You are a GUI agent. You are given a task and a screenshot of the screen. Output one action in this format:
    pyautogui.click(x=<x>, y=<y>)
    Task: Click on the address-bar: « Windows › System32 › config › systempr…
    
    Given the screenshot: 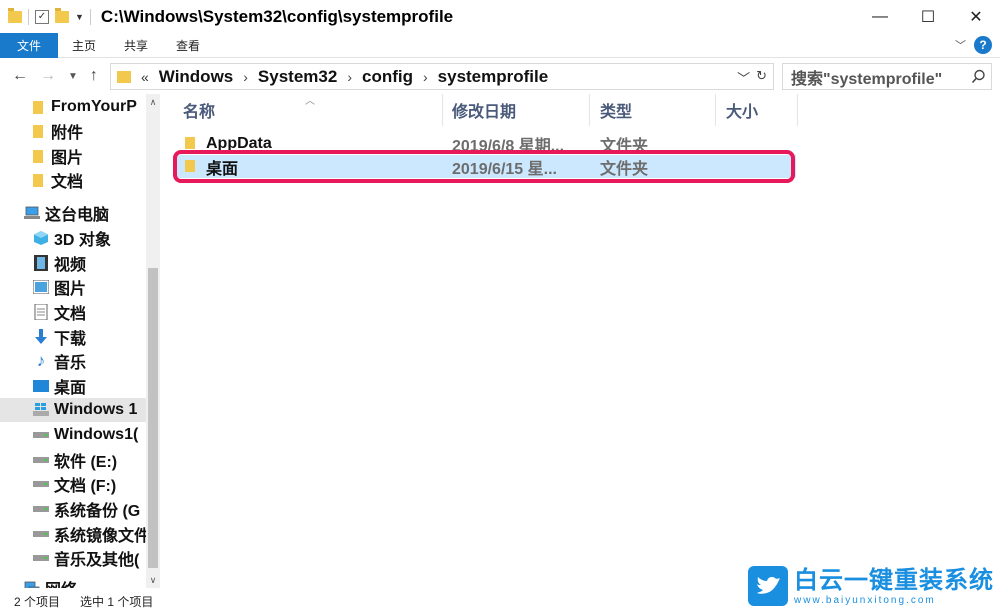 What is the action you would take?
    pyautogui.click(x=442, y=76)
    